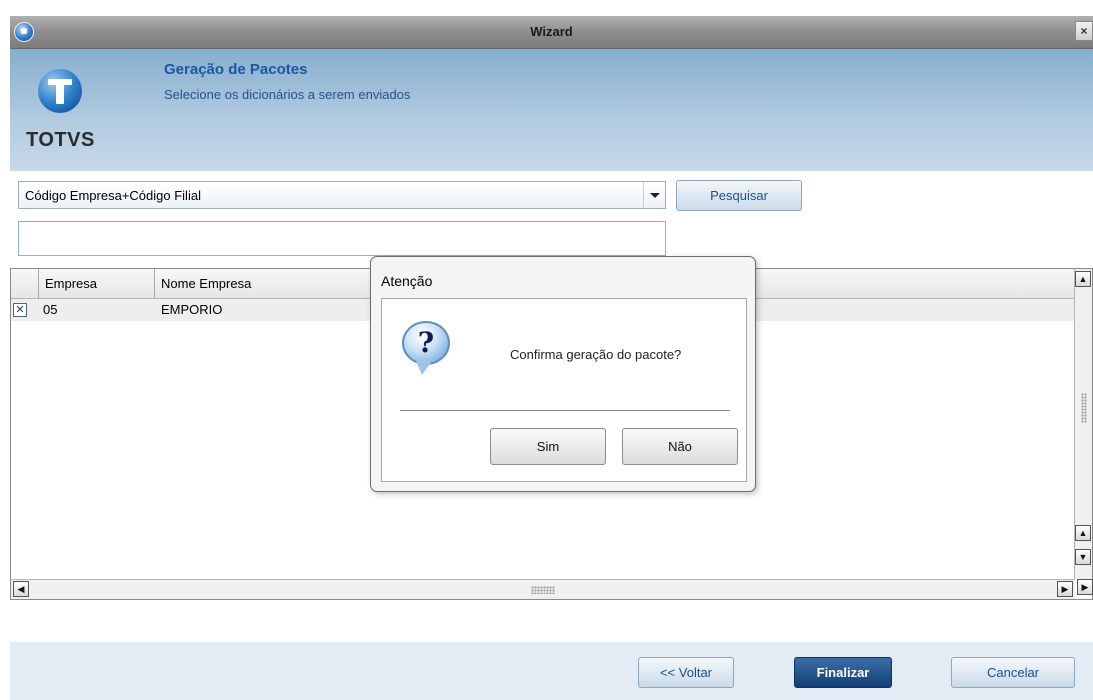  I want to click on column-header-empresa: Empresa, so click(97, 284).